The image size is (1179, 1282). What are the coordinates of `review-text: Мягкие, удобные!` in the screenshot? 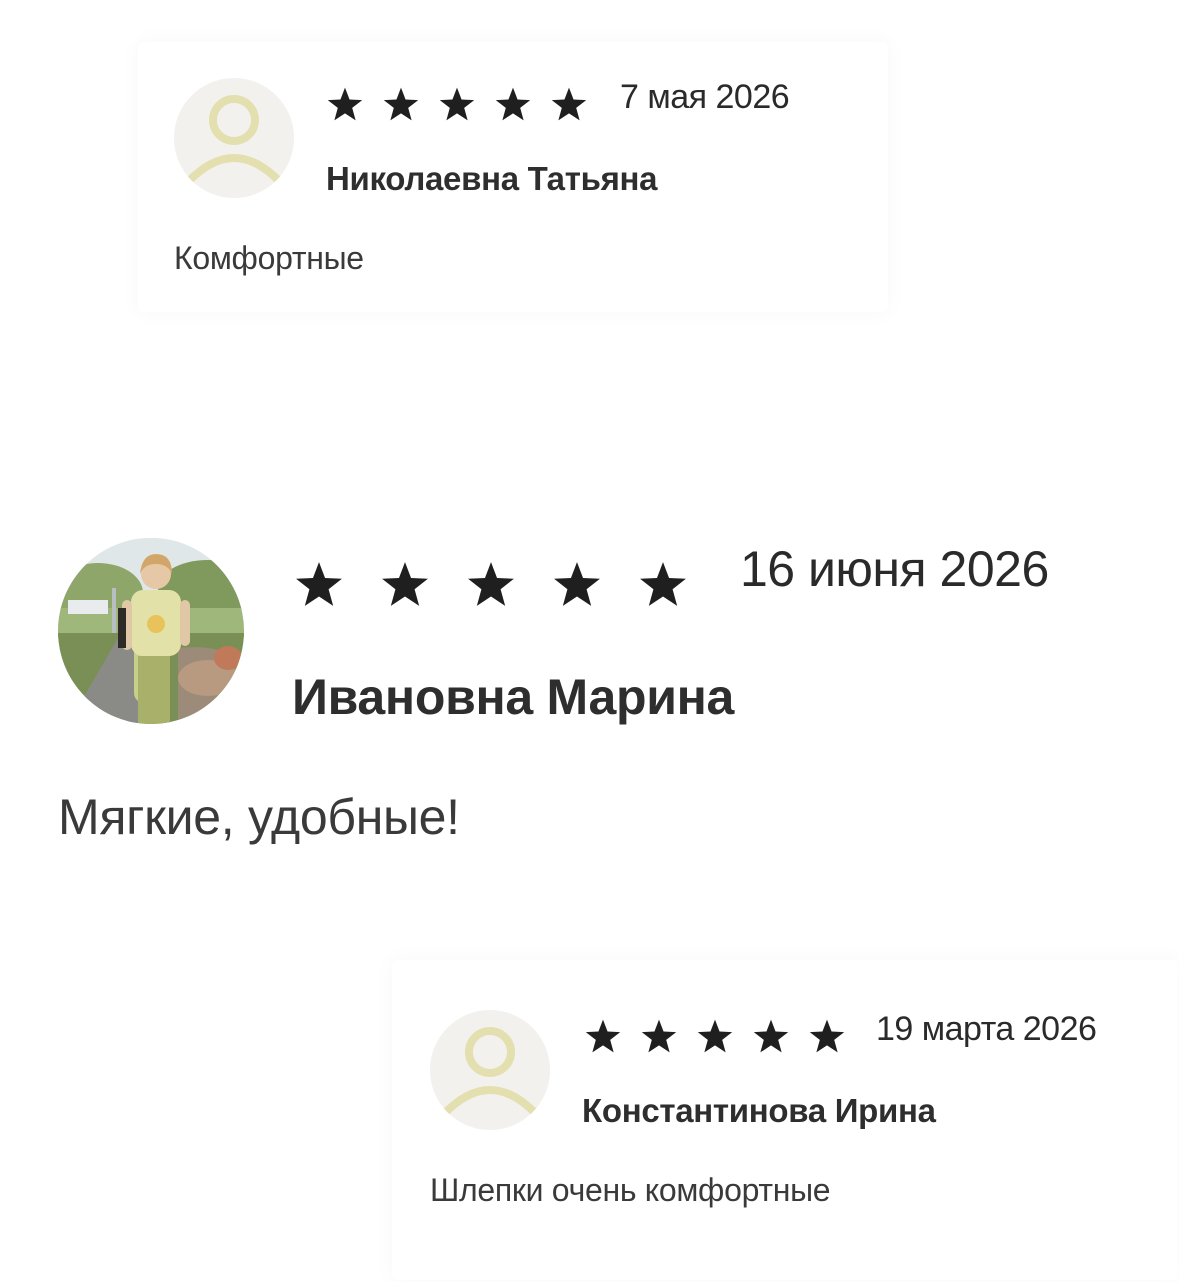 It's located at (259, 817).